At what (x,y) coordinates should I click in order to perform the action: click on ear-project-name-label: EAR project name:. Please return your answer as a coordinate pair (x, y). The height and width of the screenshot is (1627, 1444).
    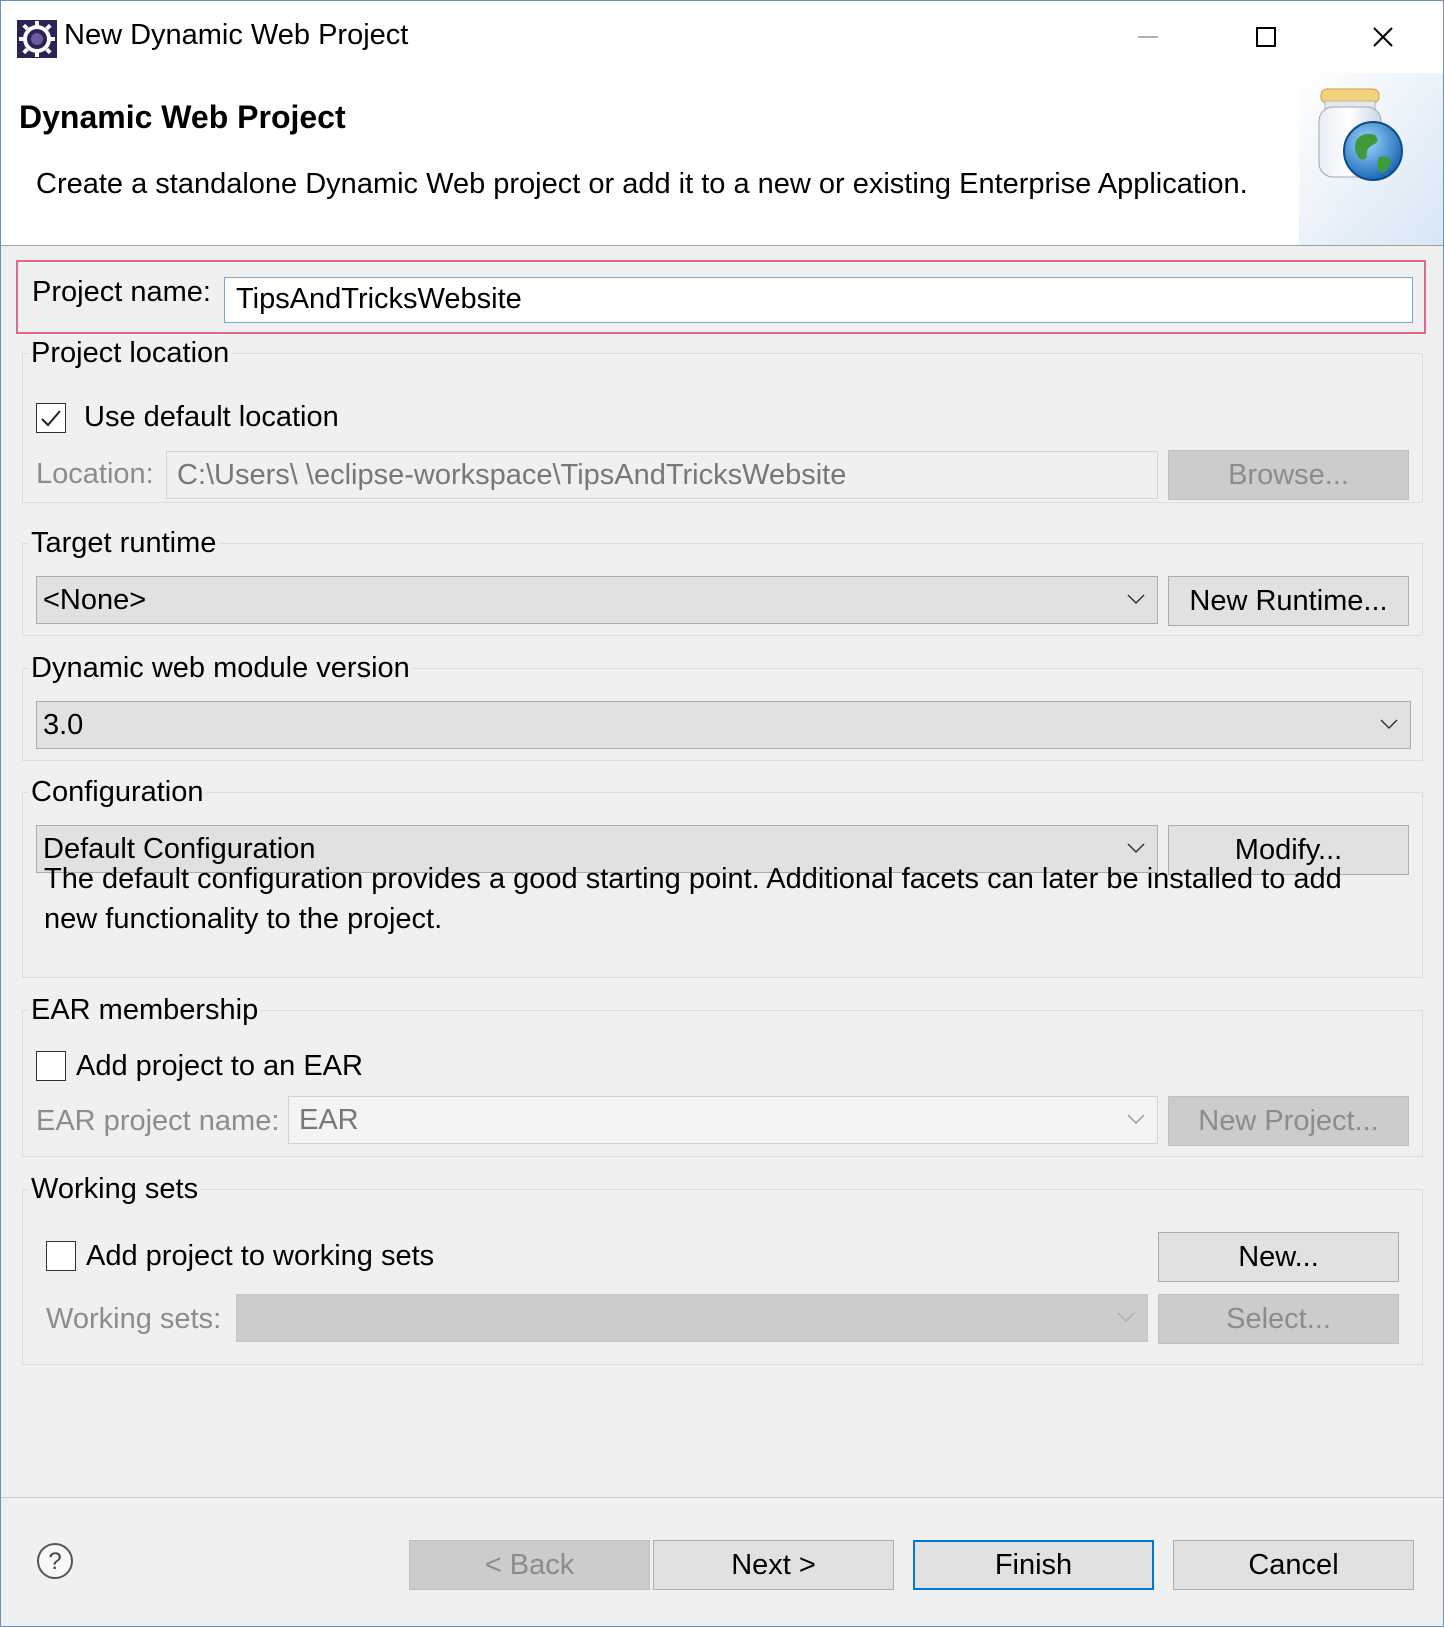
    Looking at the image, I should click on (158, 1121).